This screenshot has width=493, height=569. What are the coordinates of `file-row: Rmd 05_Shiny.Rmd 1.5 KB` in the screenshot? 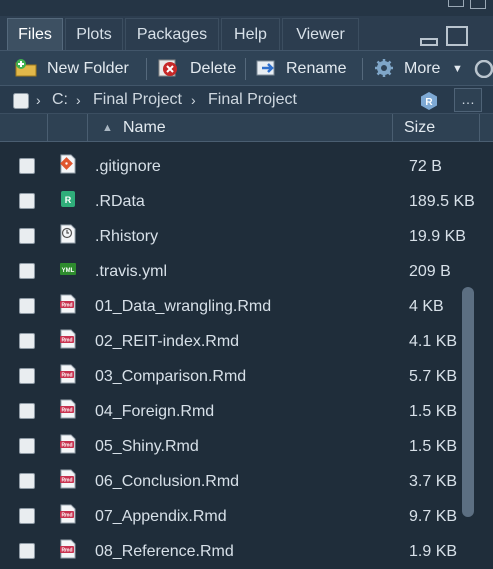 It's located at (240, 446).